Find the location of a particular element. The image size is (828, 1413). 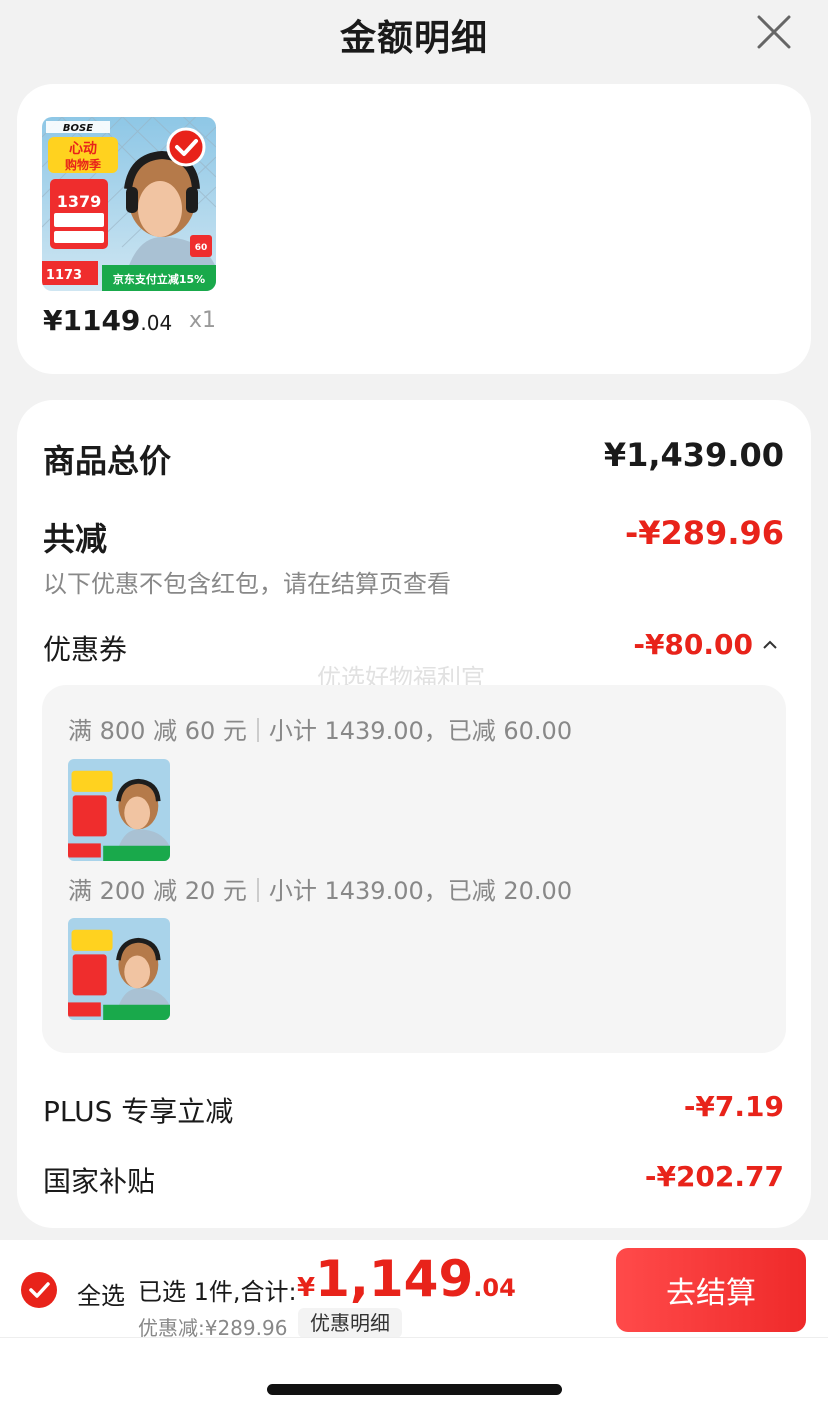

svg-text: 京东支付立减15% is located at coordinates (159, 279).